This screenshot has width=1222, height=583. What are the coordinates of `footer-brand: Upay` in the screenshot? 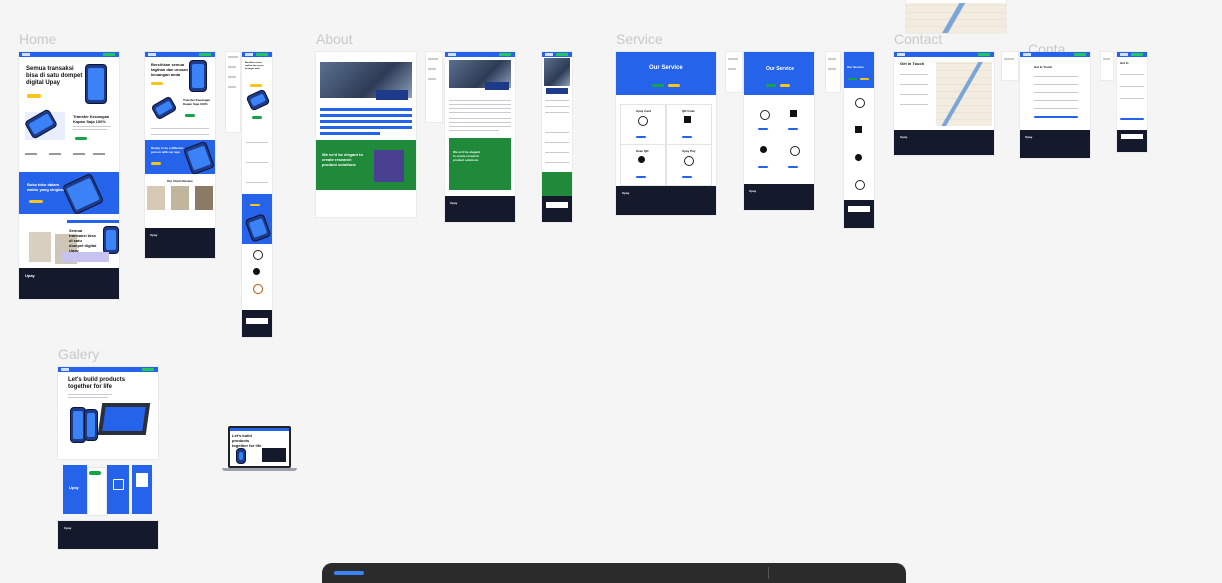 It's located at (1029, 137).